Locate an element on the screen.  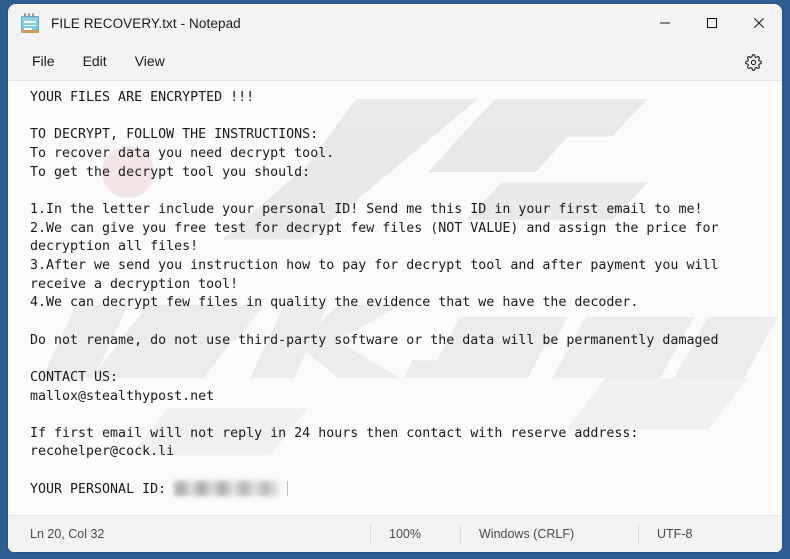
window-title: FILE RECOVERY.txt - Notepad is located at coordinates (146, 23).